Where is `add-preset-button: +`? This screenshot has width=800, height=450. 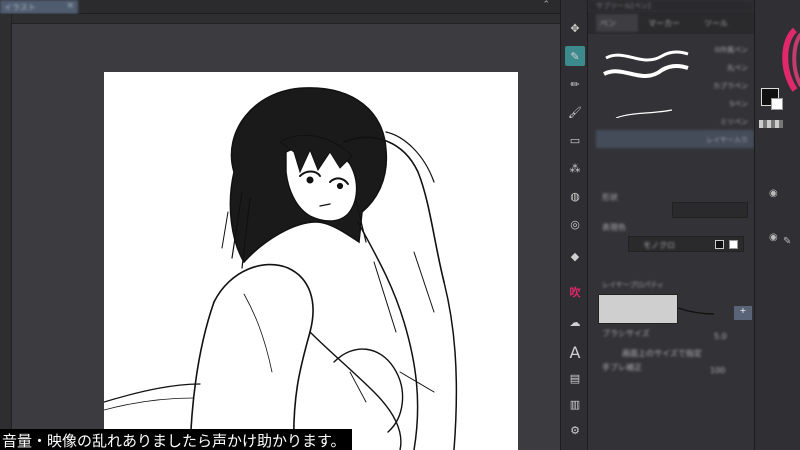
add-preset-button: + is located at coordinates (743, 313).